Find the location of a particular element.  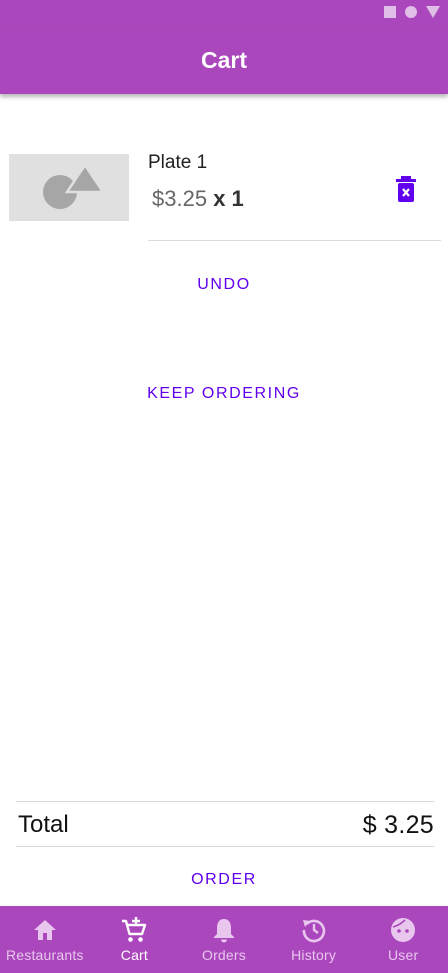

bottom-nav: Restaurants Cart Orders History User is located at coordinates (224, 939).